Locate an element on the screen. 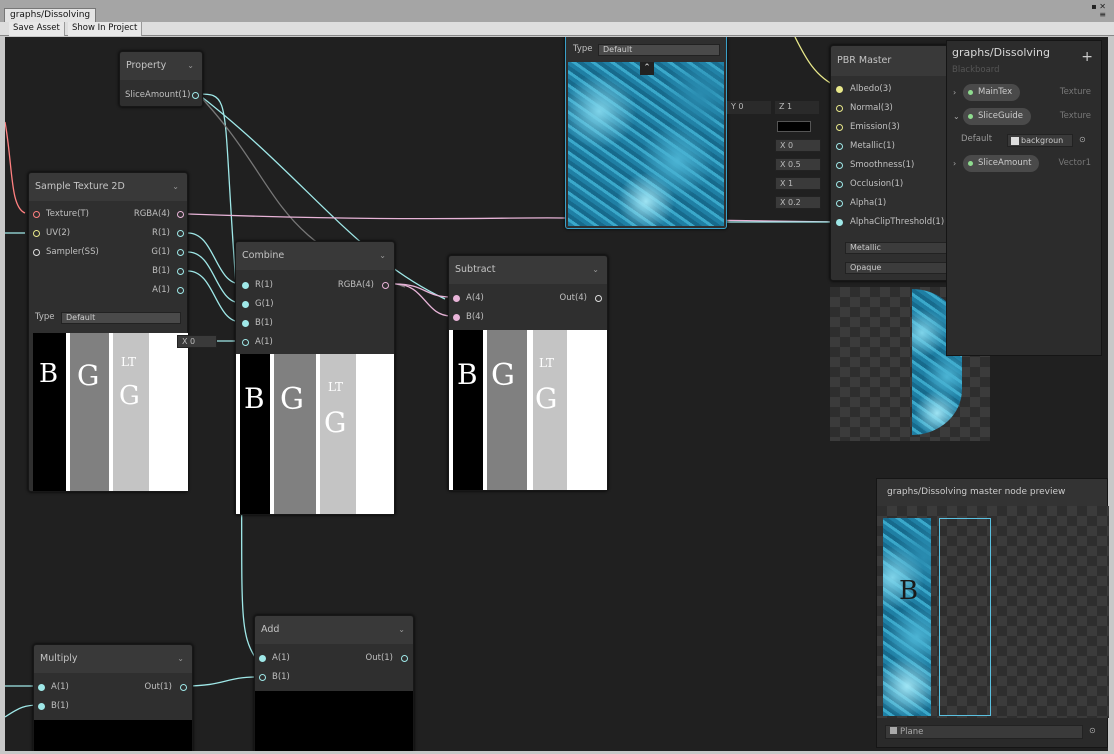 Image resolution: width=1114 pixels, height=754 pixels. port-alpha: Alpha(1) is located at coordinates (861, 203).